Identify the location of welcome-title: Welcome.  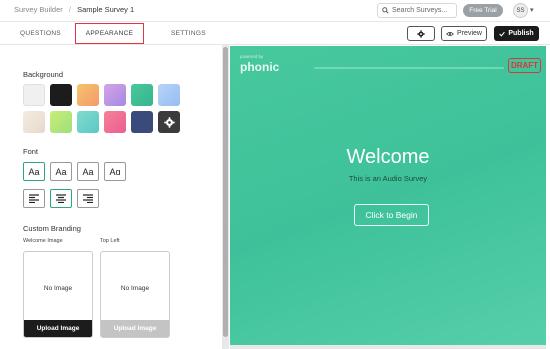
(388, 157).